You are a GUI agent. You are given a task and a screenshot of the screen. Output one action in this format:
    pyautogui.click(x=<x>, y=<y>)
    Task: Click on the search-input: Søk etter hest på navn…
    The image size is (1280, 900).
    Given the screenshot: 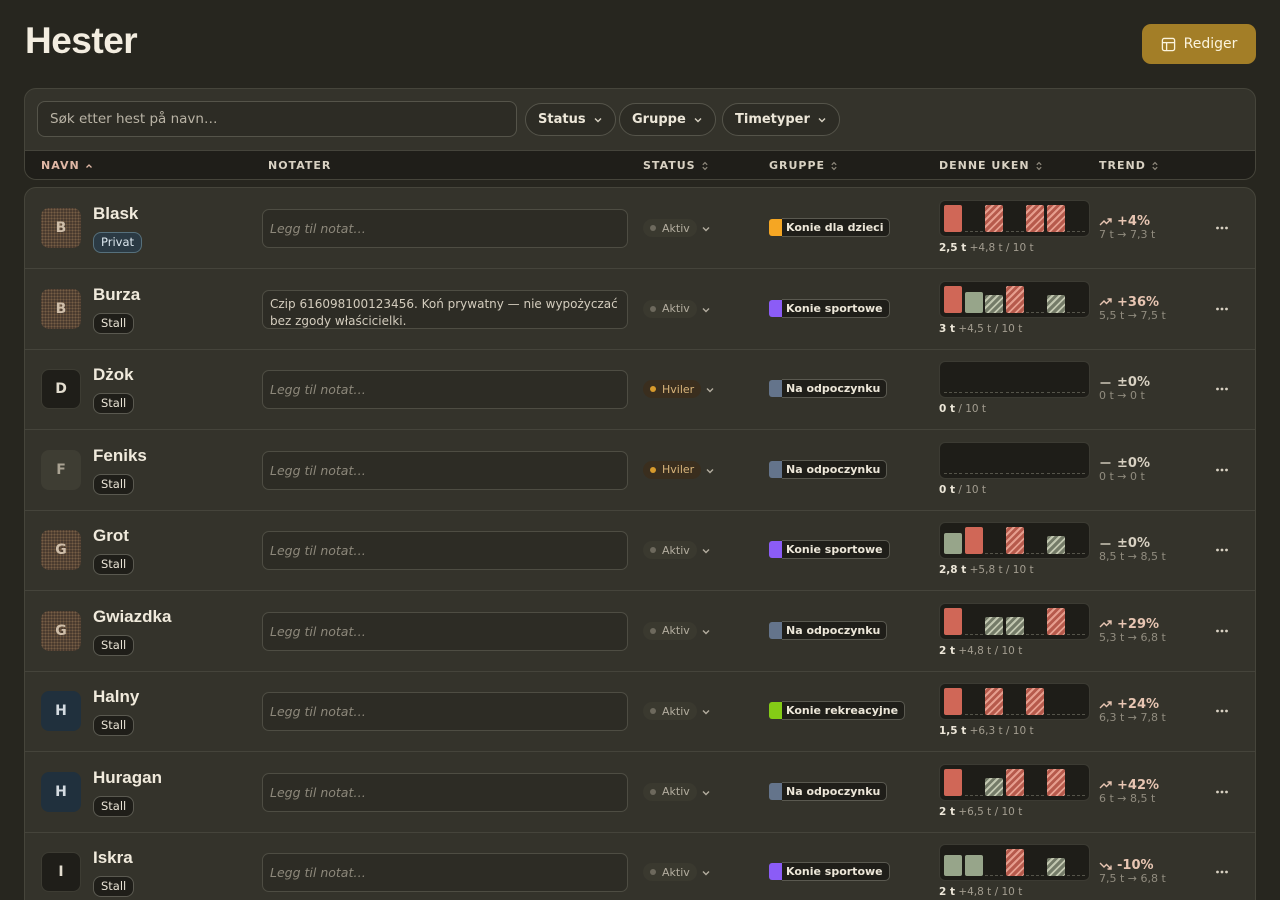 What is the action you would take?
    pyautogui.click(x=277, y=119)
    